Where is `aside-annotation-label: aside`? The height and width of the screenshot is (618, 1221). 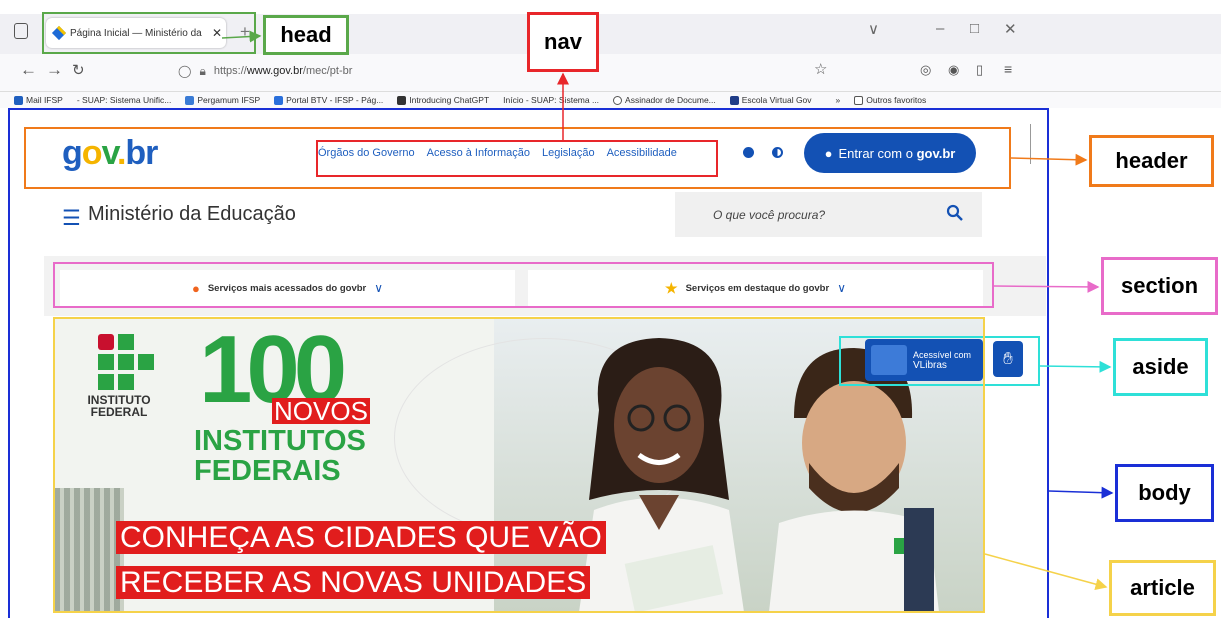
aside-annotation-label: aside is located at coordinates (1160, 367).